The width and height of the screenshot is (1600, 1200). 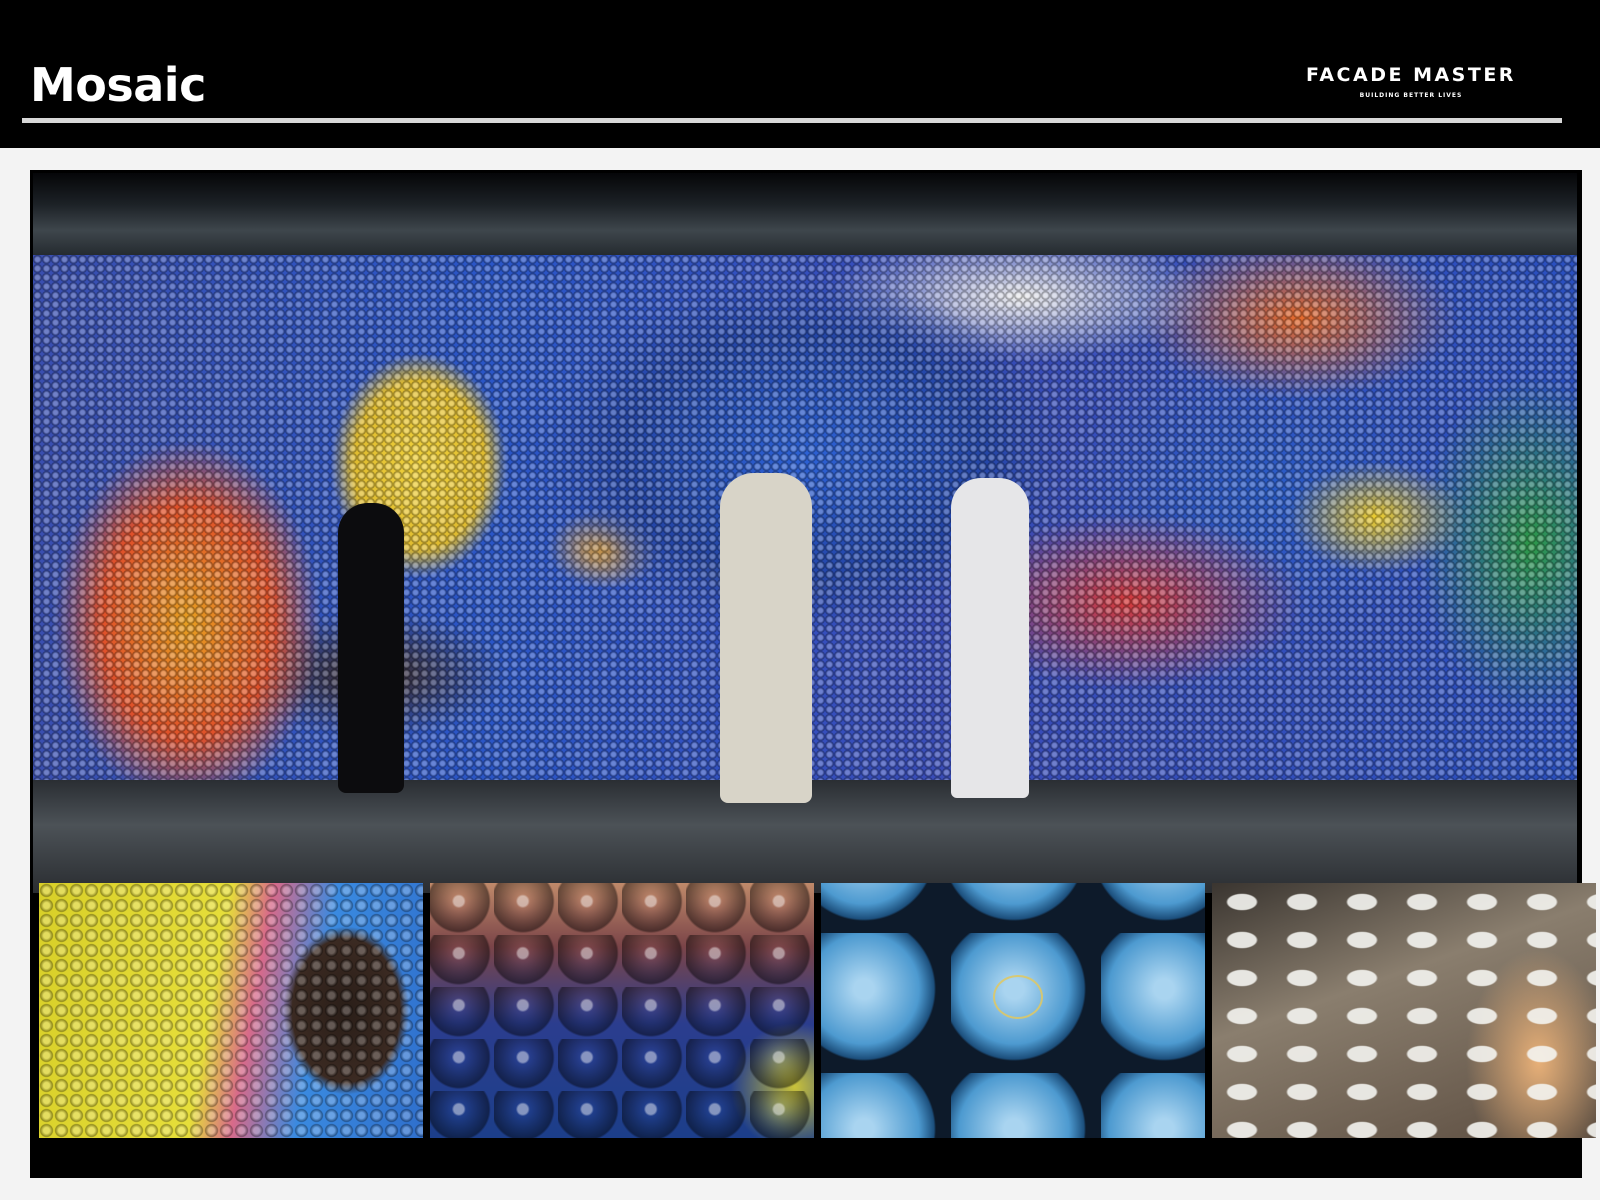 What do you see at coordinates (805, 214) in the screenshot?
I see `ceiling` at bounding box center [805, 214].